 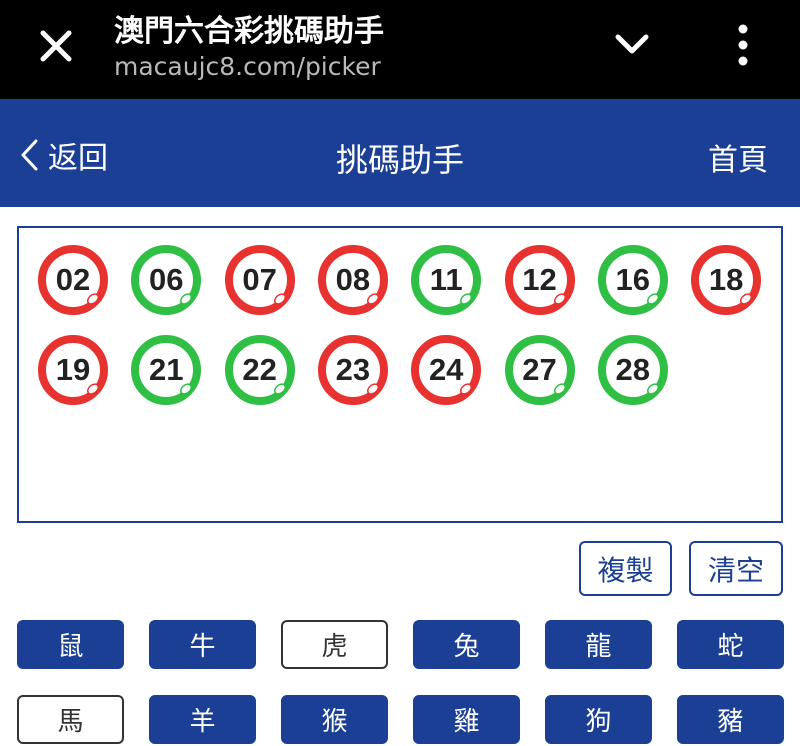 I want to click on zodiac-button: 羊, so click(x=202, y=719).